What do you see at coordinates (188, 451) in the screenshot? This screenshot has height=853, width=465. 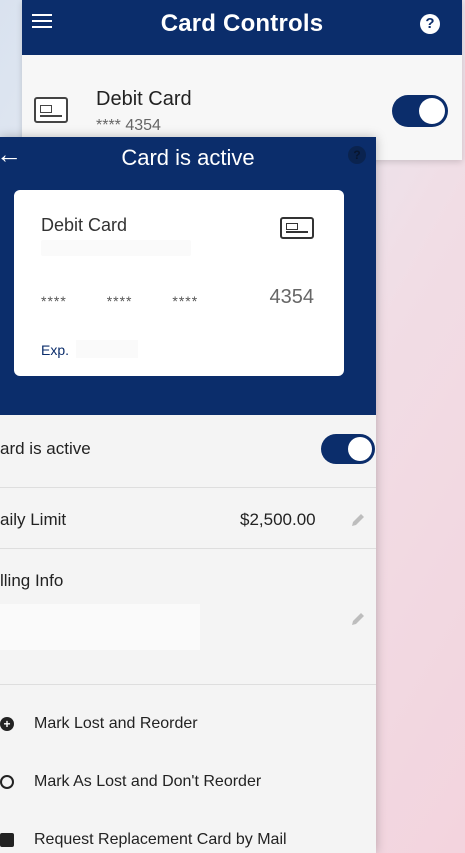 I see `card-active-row: ard is active` at bounding box center [188, 451].